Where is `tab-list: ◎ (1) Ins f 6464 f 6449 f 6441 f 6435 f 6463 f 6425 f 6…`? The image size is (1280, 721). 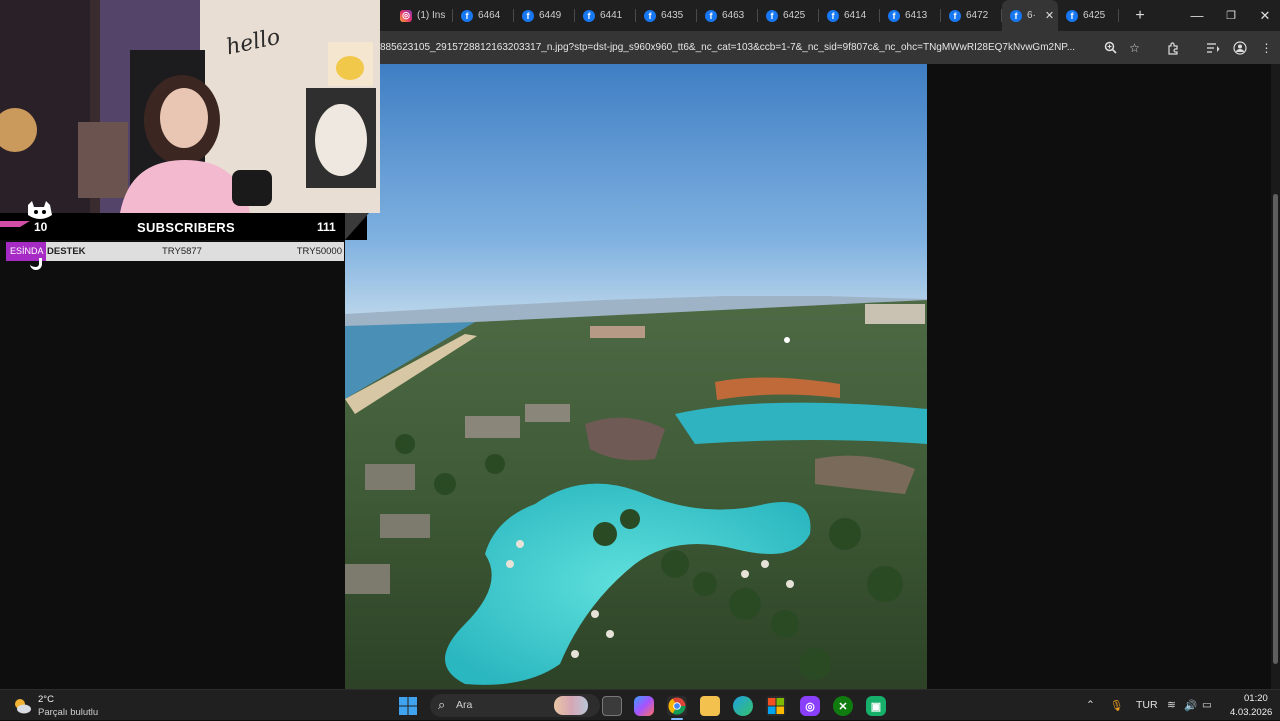 tab-list: ◎ (1) Ins f 6464 f 6449 f 6441 f 6435 f 6463 f 6425 f 6… is located at coordinates (749, 15).